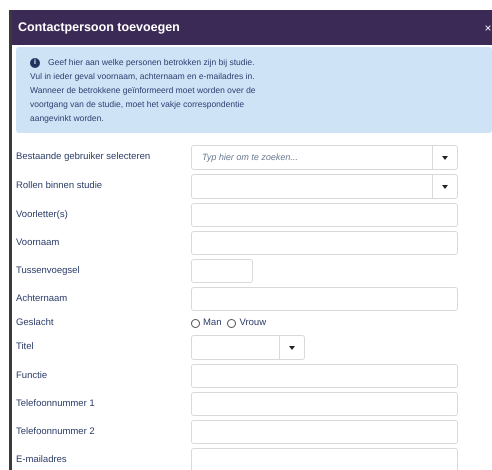 This screenshot has height=470, width=492. What do you see at coordinates (60, 186) in the screenshot?
I see `field-label: Rollen binnen studie` at bounding box center [60, 186].